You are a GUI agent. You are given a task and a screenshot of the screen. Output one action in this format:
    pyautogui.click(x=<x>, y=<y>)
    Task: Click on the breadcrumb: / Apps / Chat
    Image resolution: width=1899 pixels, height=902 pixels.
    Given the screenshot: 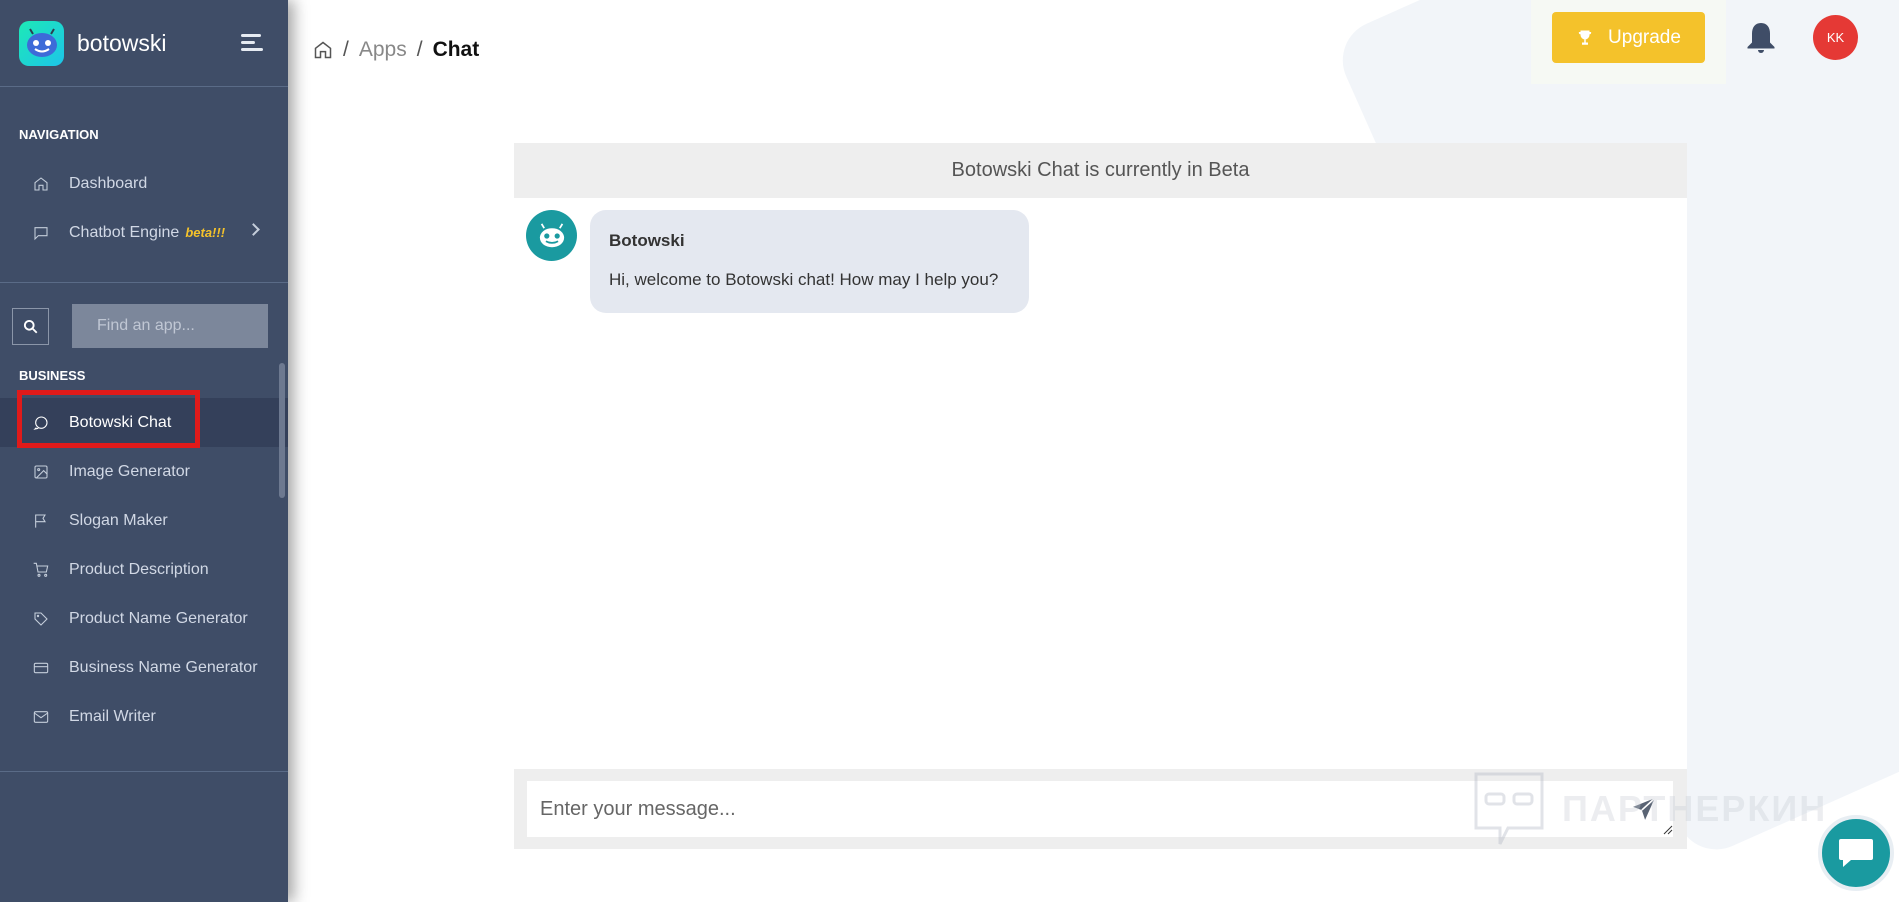 What is the action you would take?
    pyautogui.click(x=396, y=50)
    